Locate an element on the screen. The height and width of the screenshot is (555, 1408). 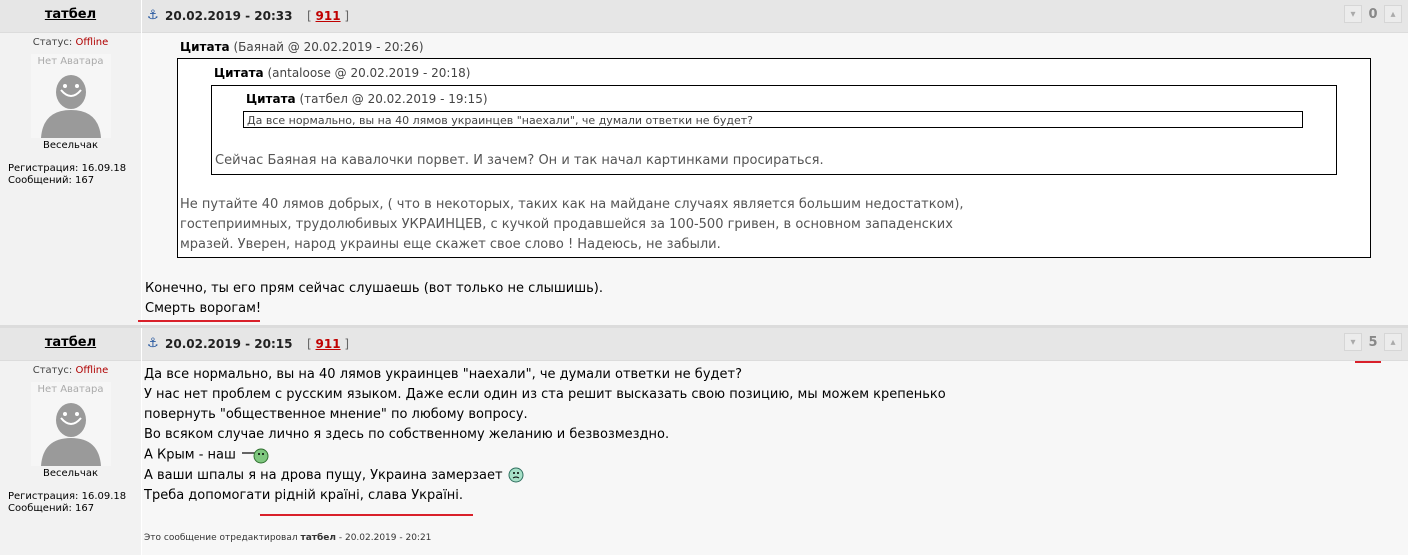
frozen-smiley-icon is located at coordinates (516, 475).